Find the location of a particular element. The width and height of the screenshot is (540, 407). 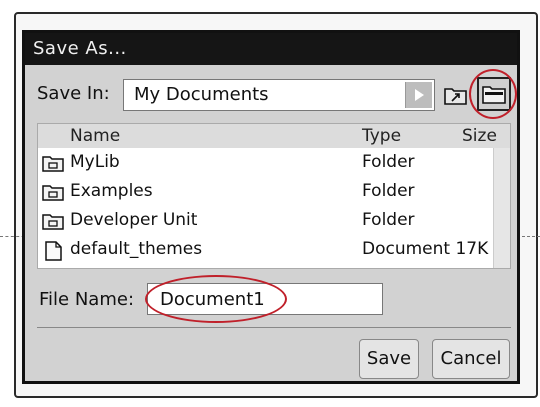

list-item: MyLib Folder is located at coordinates (266, 162).